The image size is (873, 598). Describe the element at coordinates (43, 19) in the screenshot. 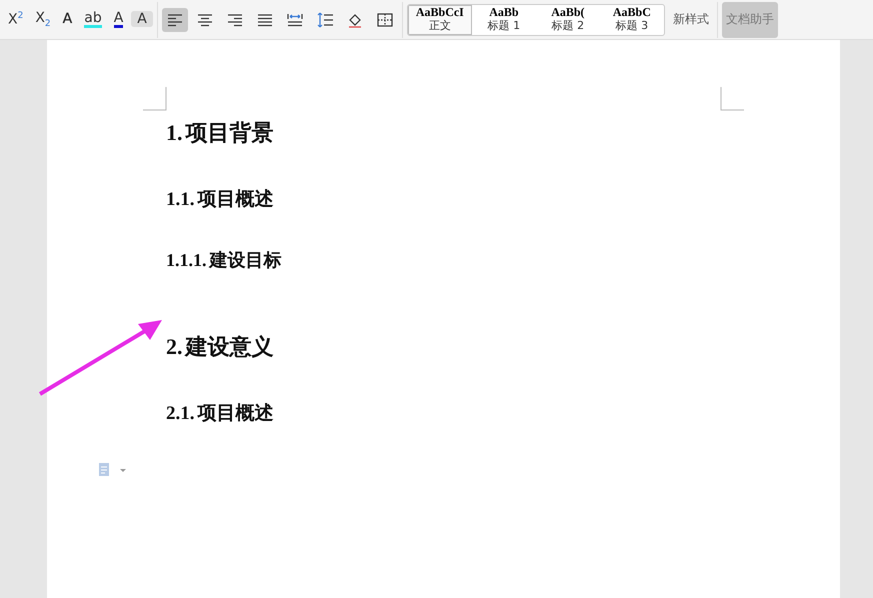

I see `font-button: X$_{2}$` at that location.